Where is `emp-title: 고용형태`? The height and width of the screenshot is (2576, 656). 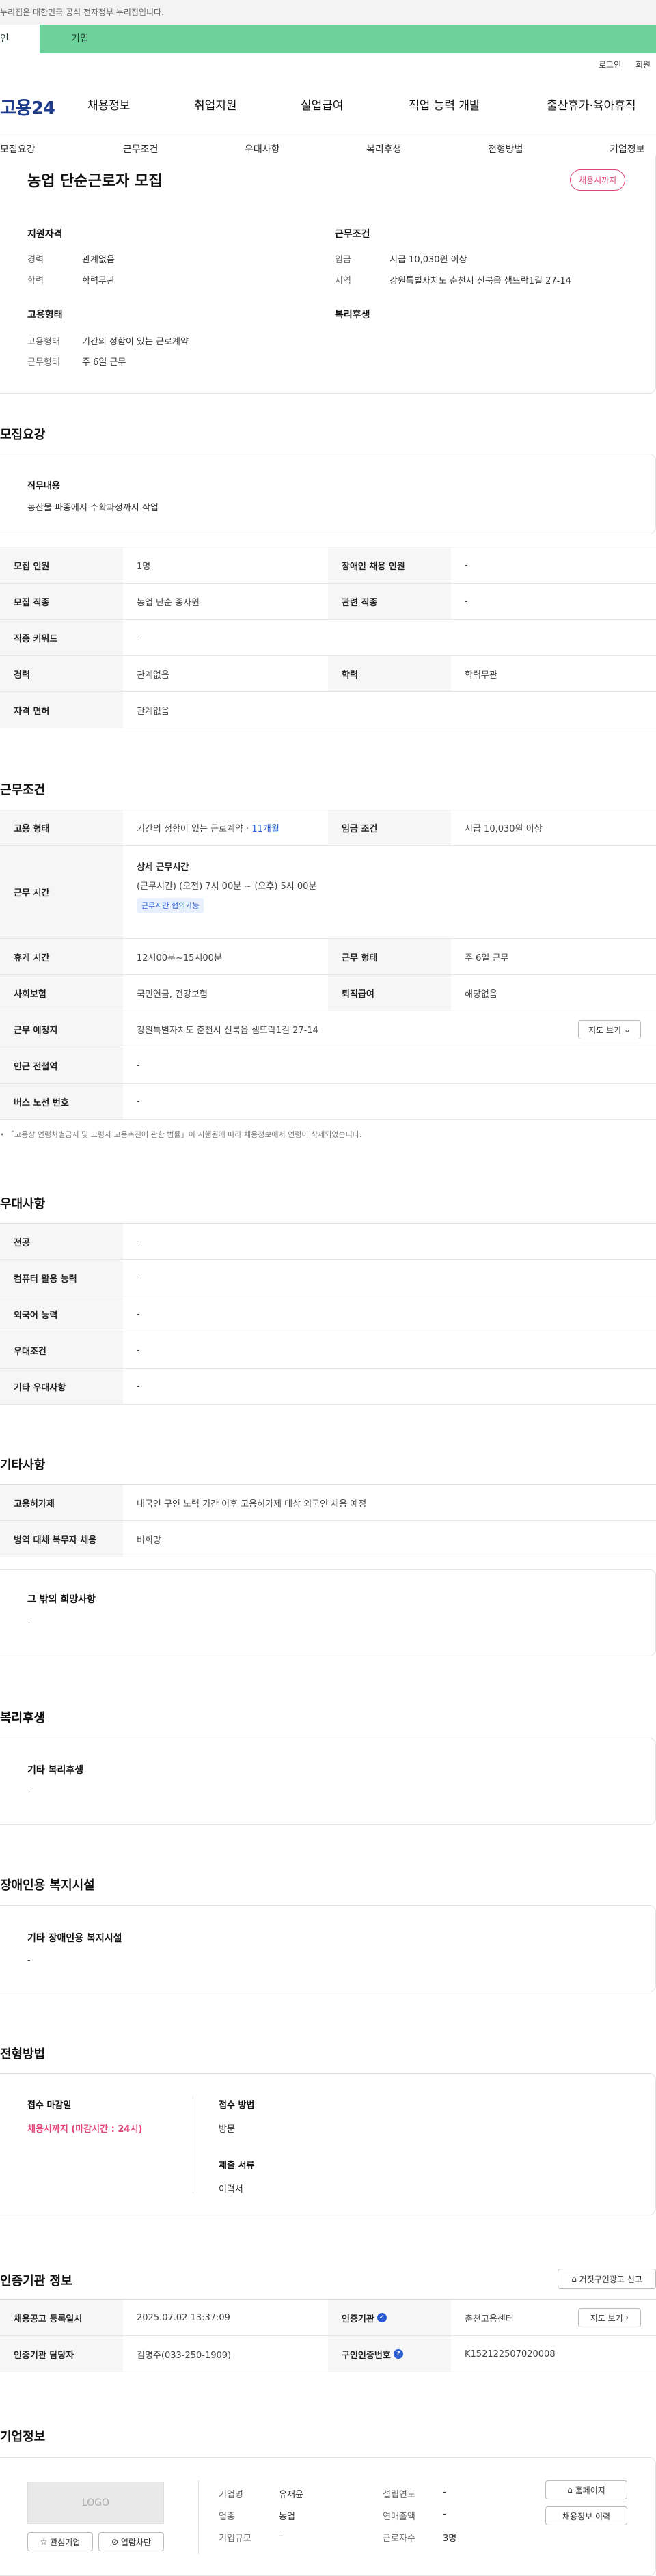
emp-title: 고용형태 is located at coordinates (45, 315).